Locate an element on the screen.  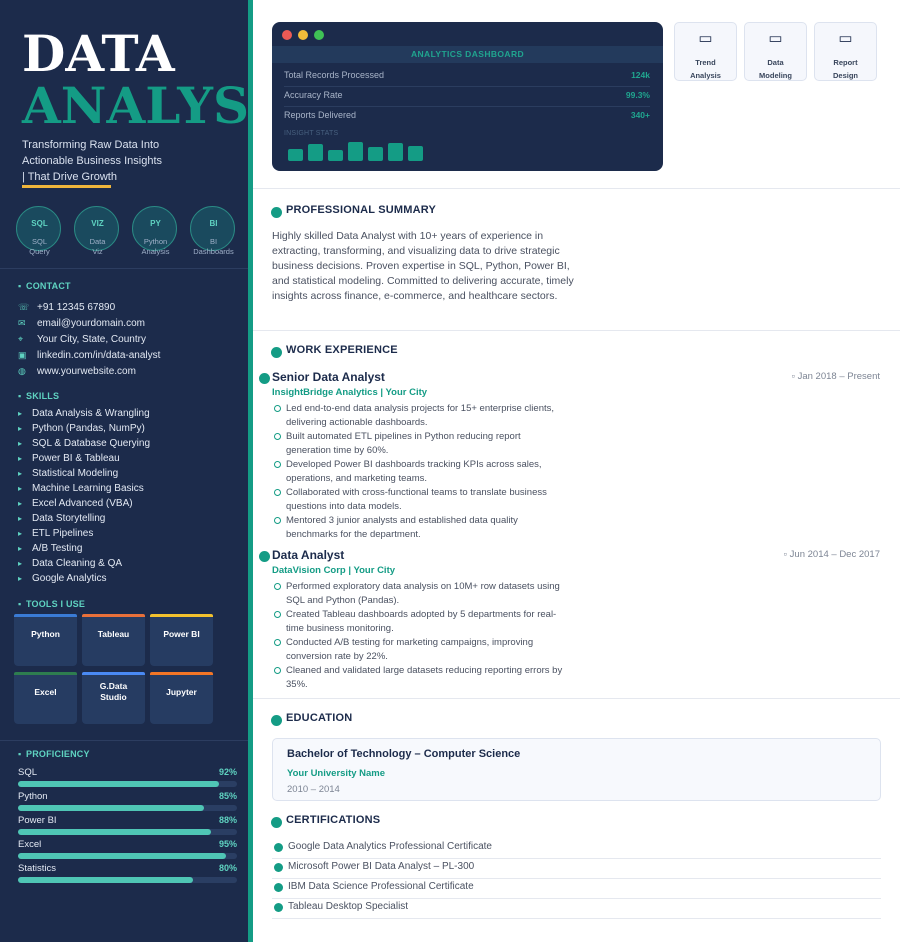
certification-item: Tableau Desktop Specialist is located at coordinates (576, 909).